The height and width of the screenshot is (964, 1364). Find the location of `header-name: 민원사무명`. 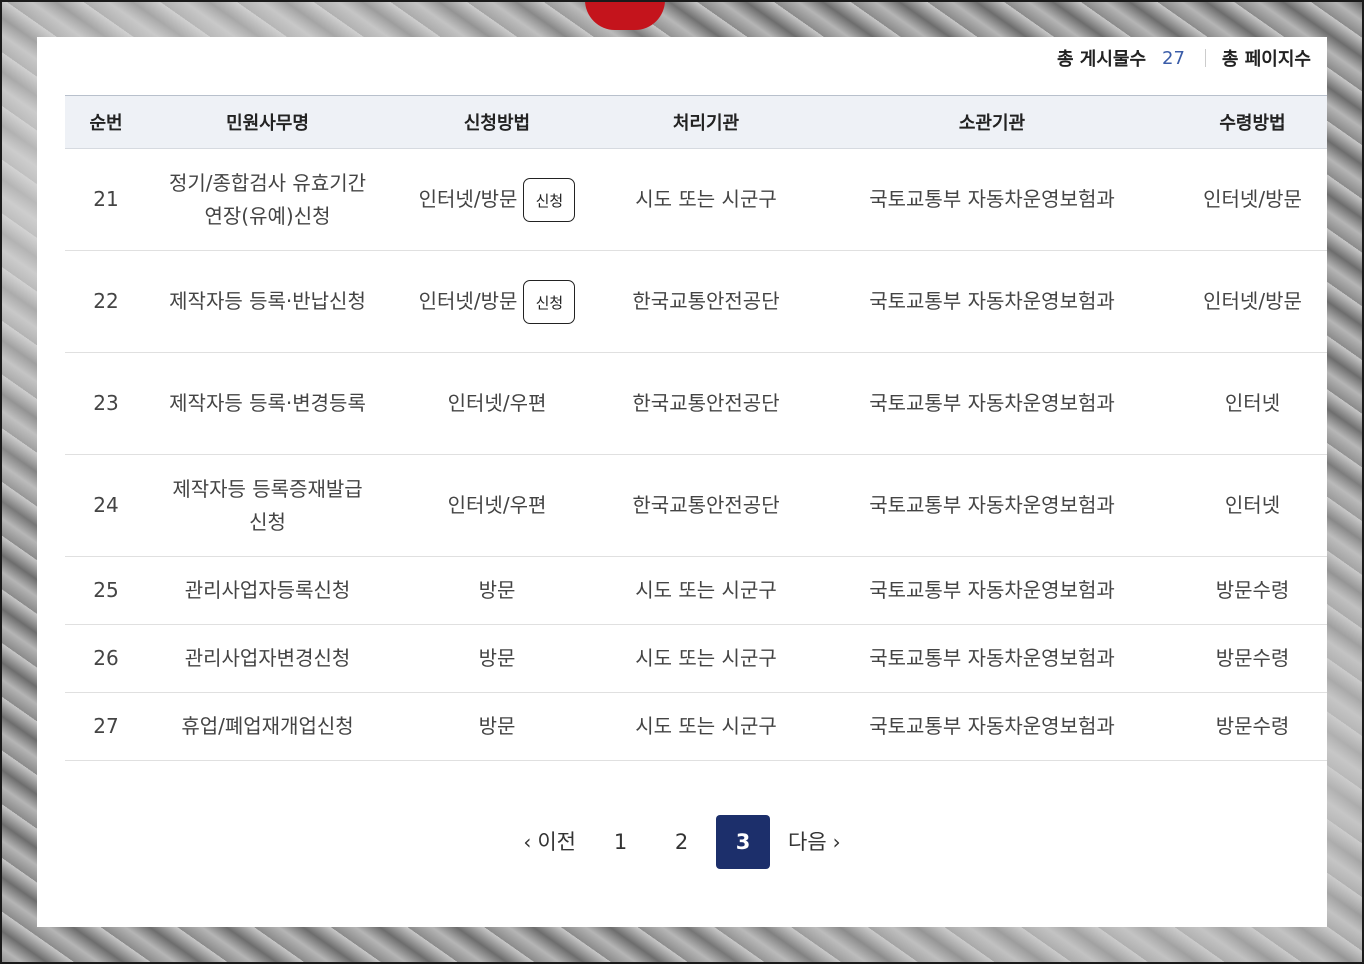

header-name: 민원사무명 is located at coordinates (267, 122).